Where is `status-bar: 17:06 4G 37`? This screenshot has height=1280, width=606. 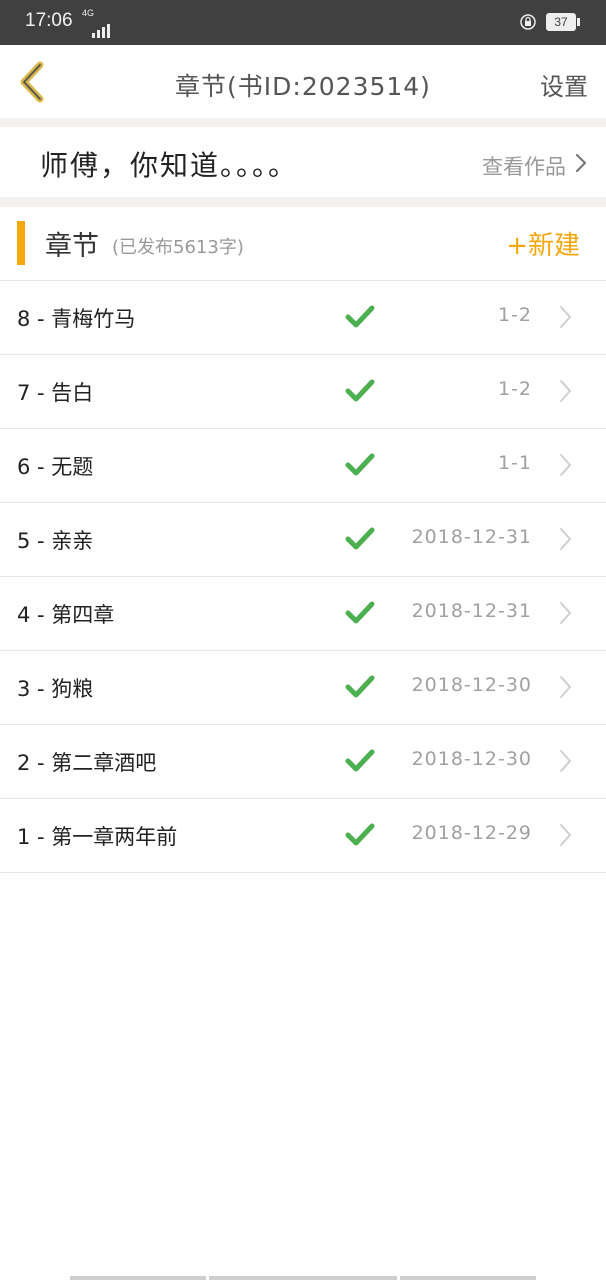
status-bar: 17:06 4G 37 is located at coordinates (303, 22).